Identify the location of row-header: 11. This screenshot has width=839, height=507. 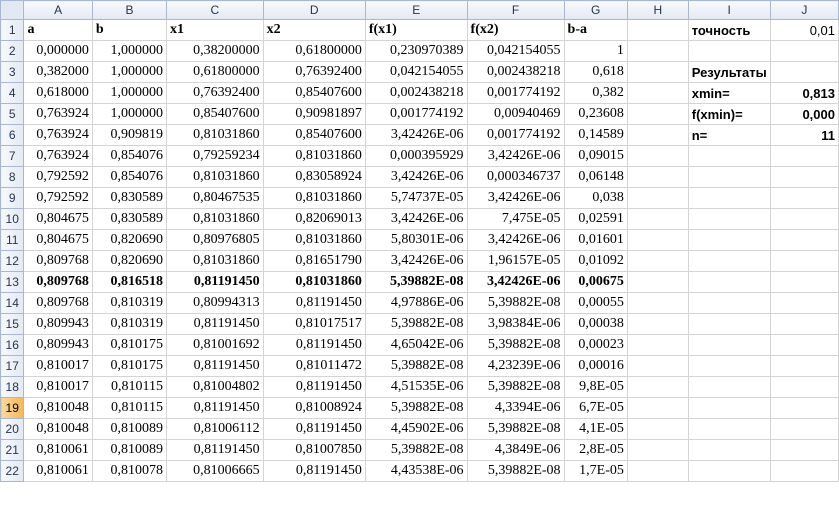
(12, 240).